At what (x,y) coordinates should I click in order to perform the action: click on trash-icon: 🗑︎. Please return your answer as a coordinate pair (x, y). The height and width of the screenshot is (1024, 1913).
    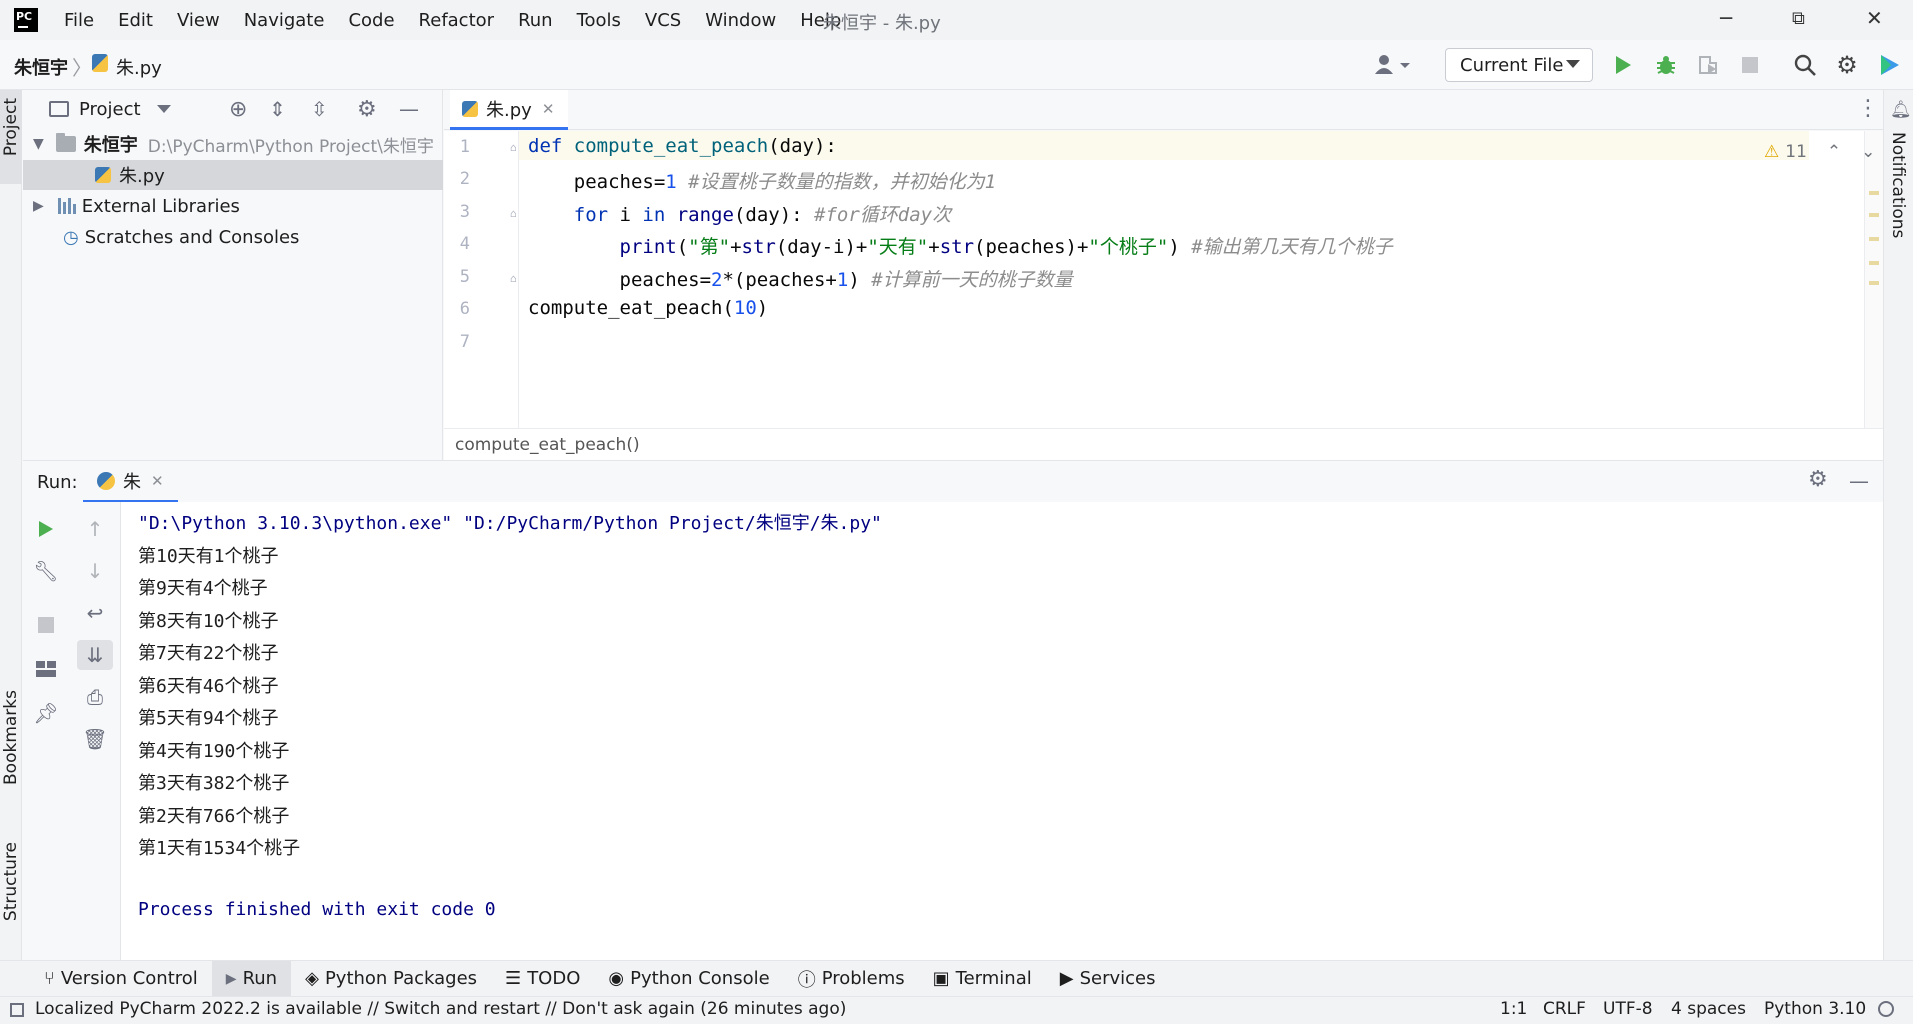
    Looking at the image, I should click on (95, 739).